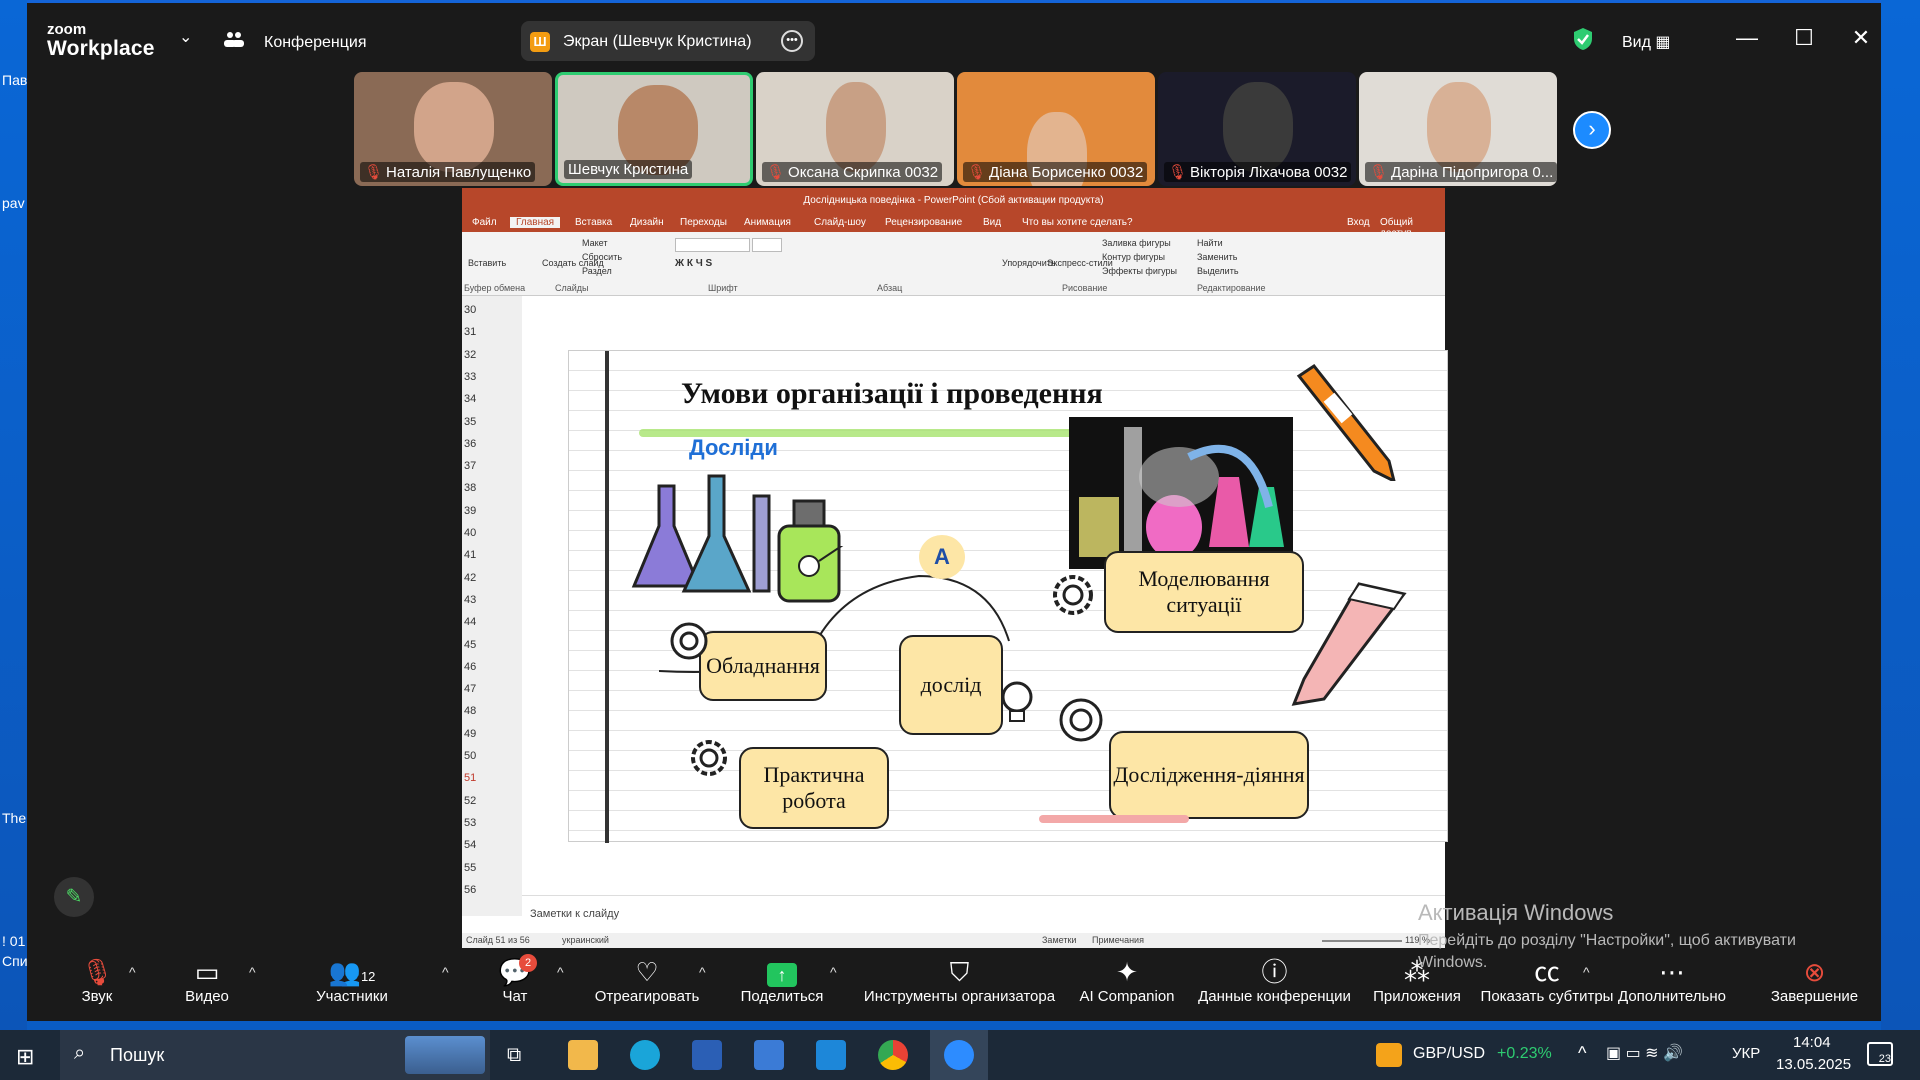  What do you see at coordinates (470, 600) in the screenshot?
I see `slide-number: 43` at bounding box center [470, 600].